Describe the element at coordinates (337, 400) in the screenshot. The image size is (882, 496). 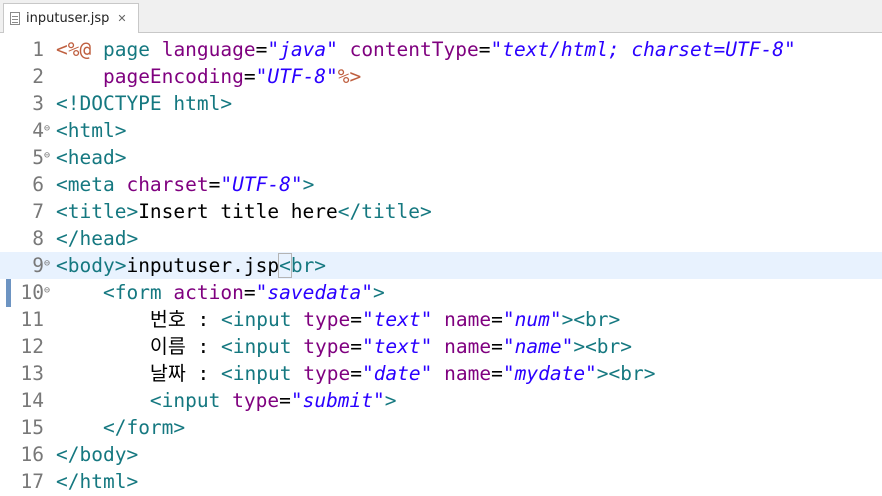
I see `code-token: "submit"` at that location.